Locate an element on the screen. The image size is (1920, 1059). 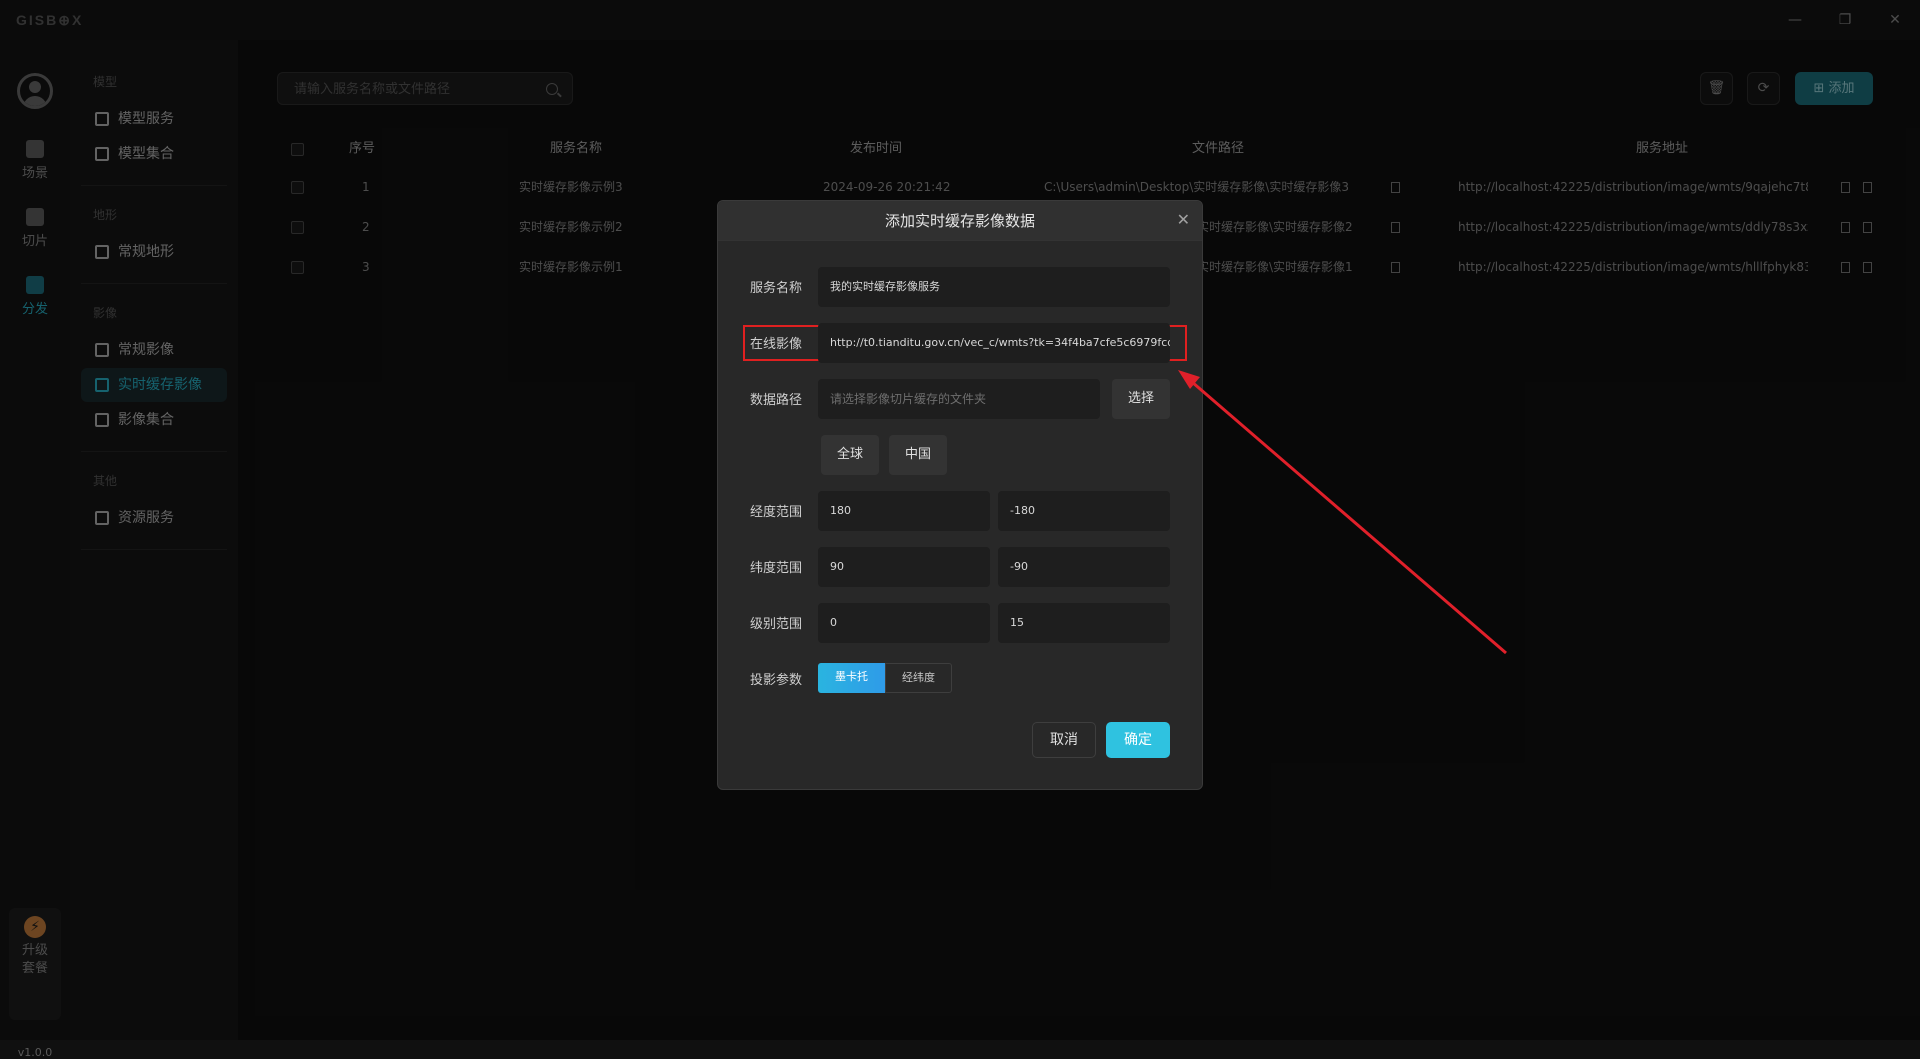
annotation-arrow is located at coordinates (1342, 512).